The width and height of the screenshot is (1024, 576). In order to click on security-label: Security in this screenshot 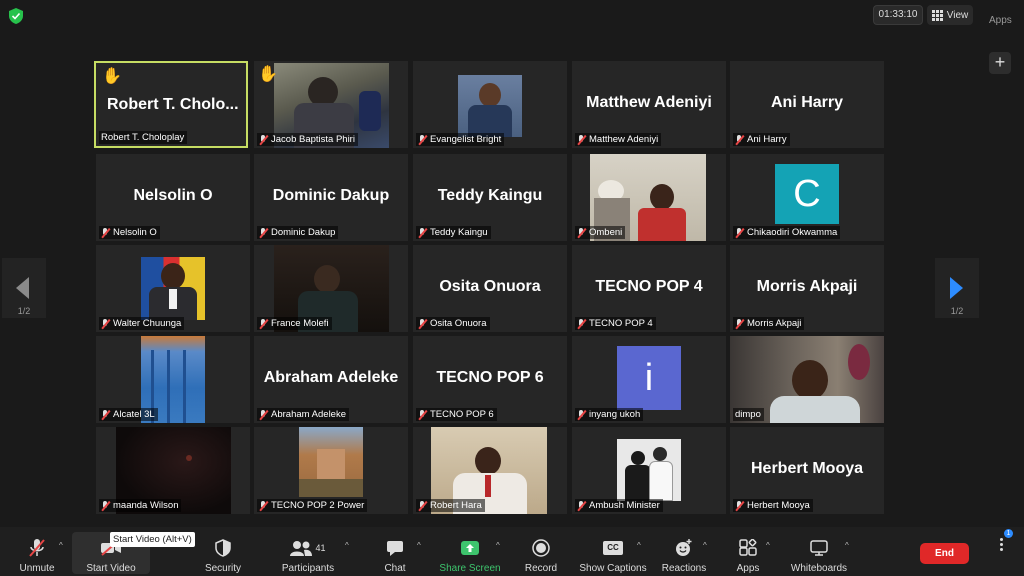, I will do `click(223, 568)`.